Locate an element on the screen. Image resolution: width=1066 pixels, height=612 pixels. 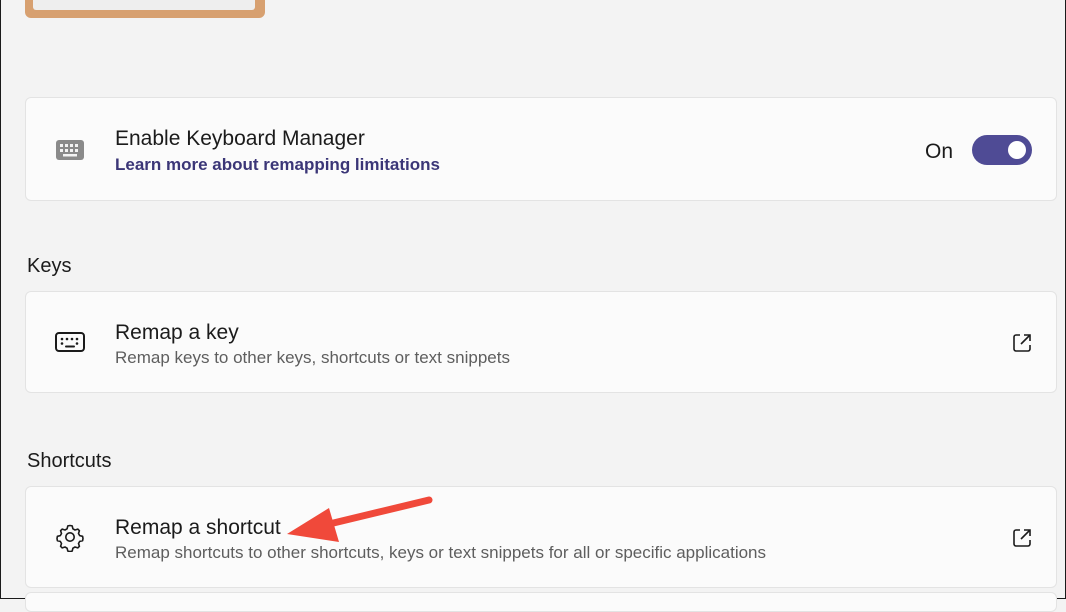
section-header-keys: Keys is located at coordinates (49, 266).